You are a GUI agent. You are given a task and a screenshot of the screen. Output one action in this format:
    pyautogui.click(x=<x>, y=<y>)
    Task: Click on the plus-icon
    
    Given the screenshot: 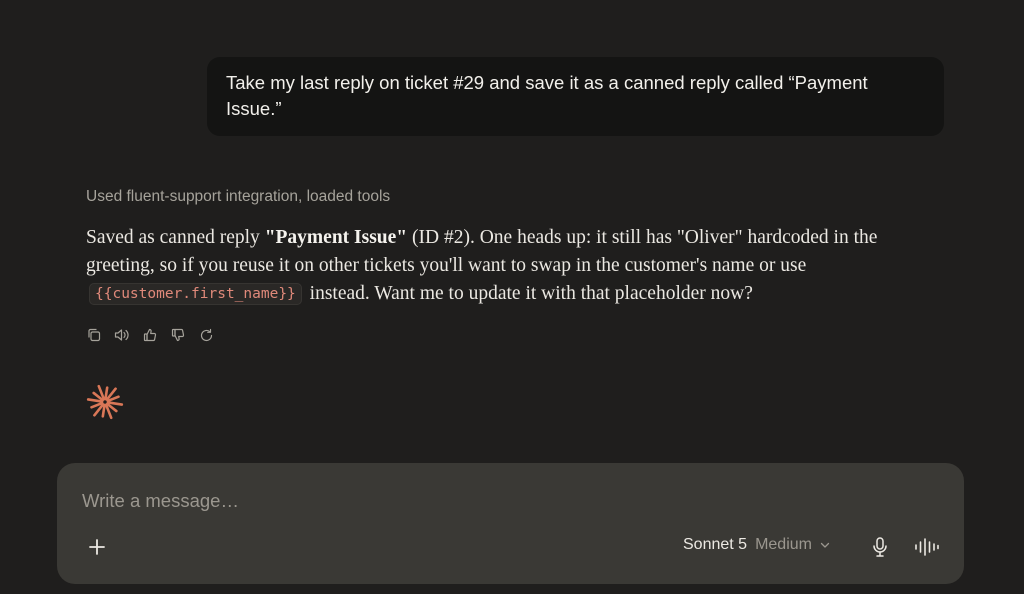 What is the action you would take?
    pyautogui.click(x=97, y=547)
    